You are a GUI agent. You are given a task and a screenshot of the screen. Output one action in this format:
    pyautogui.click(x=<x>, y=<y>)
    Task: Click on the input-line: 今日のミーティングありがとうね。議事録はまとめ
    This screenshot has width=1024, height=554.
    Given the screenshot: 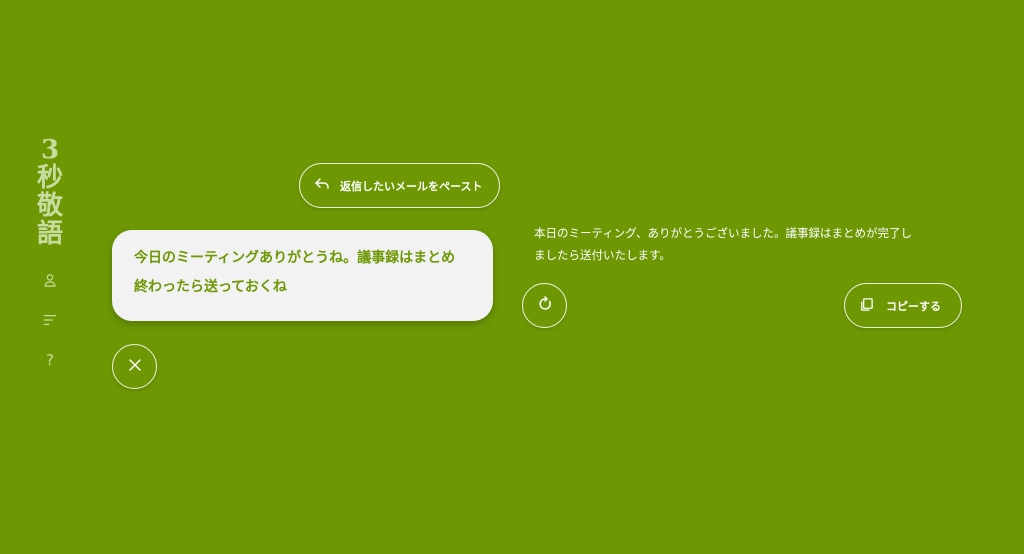 What is the action you would take?
    pyautogui.click(x=295, y=258)
    